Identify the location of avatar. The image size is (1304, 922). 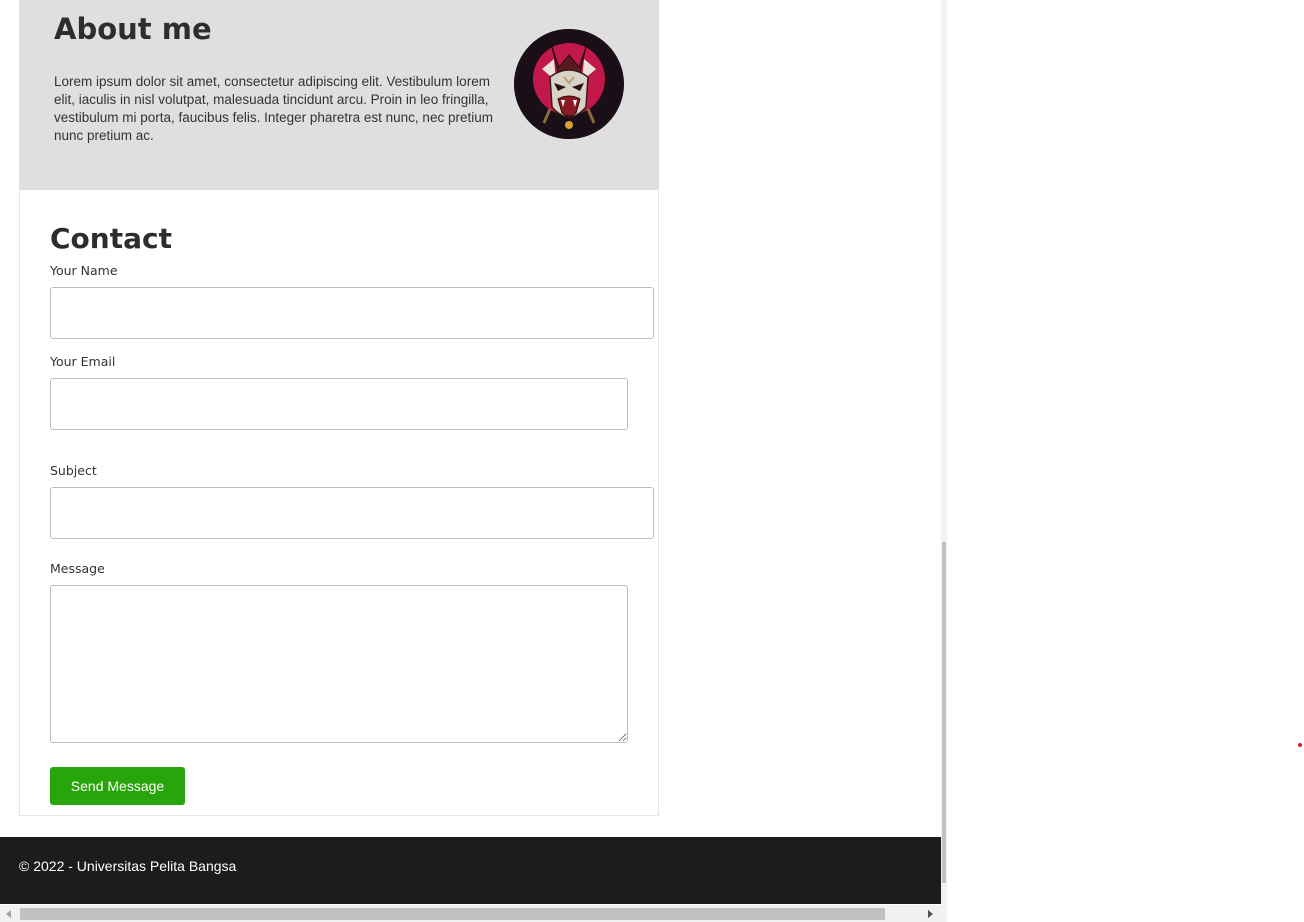
(569, 84).